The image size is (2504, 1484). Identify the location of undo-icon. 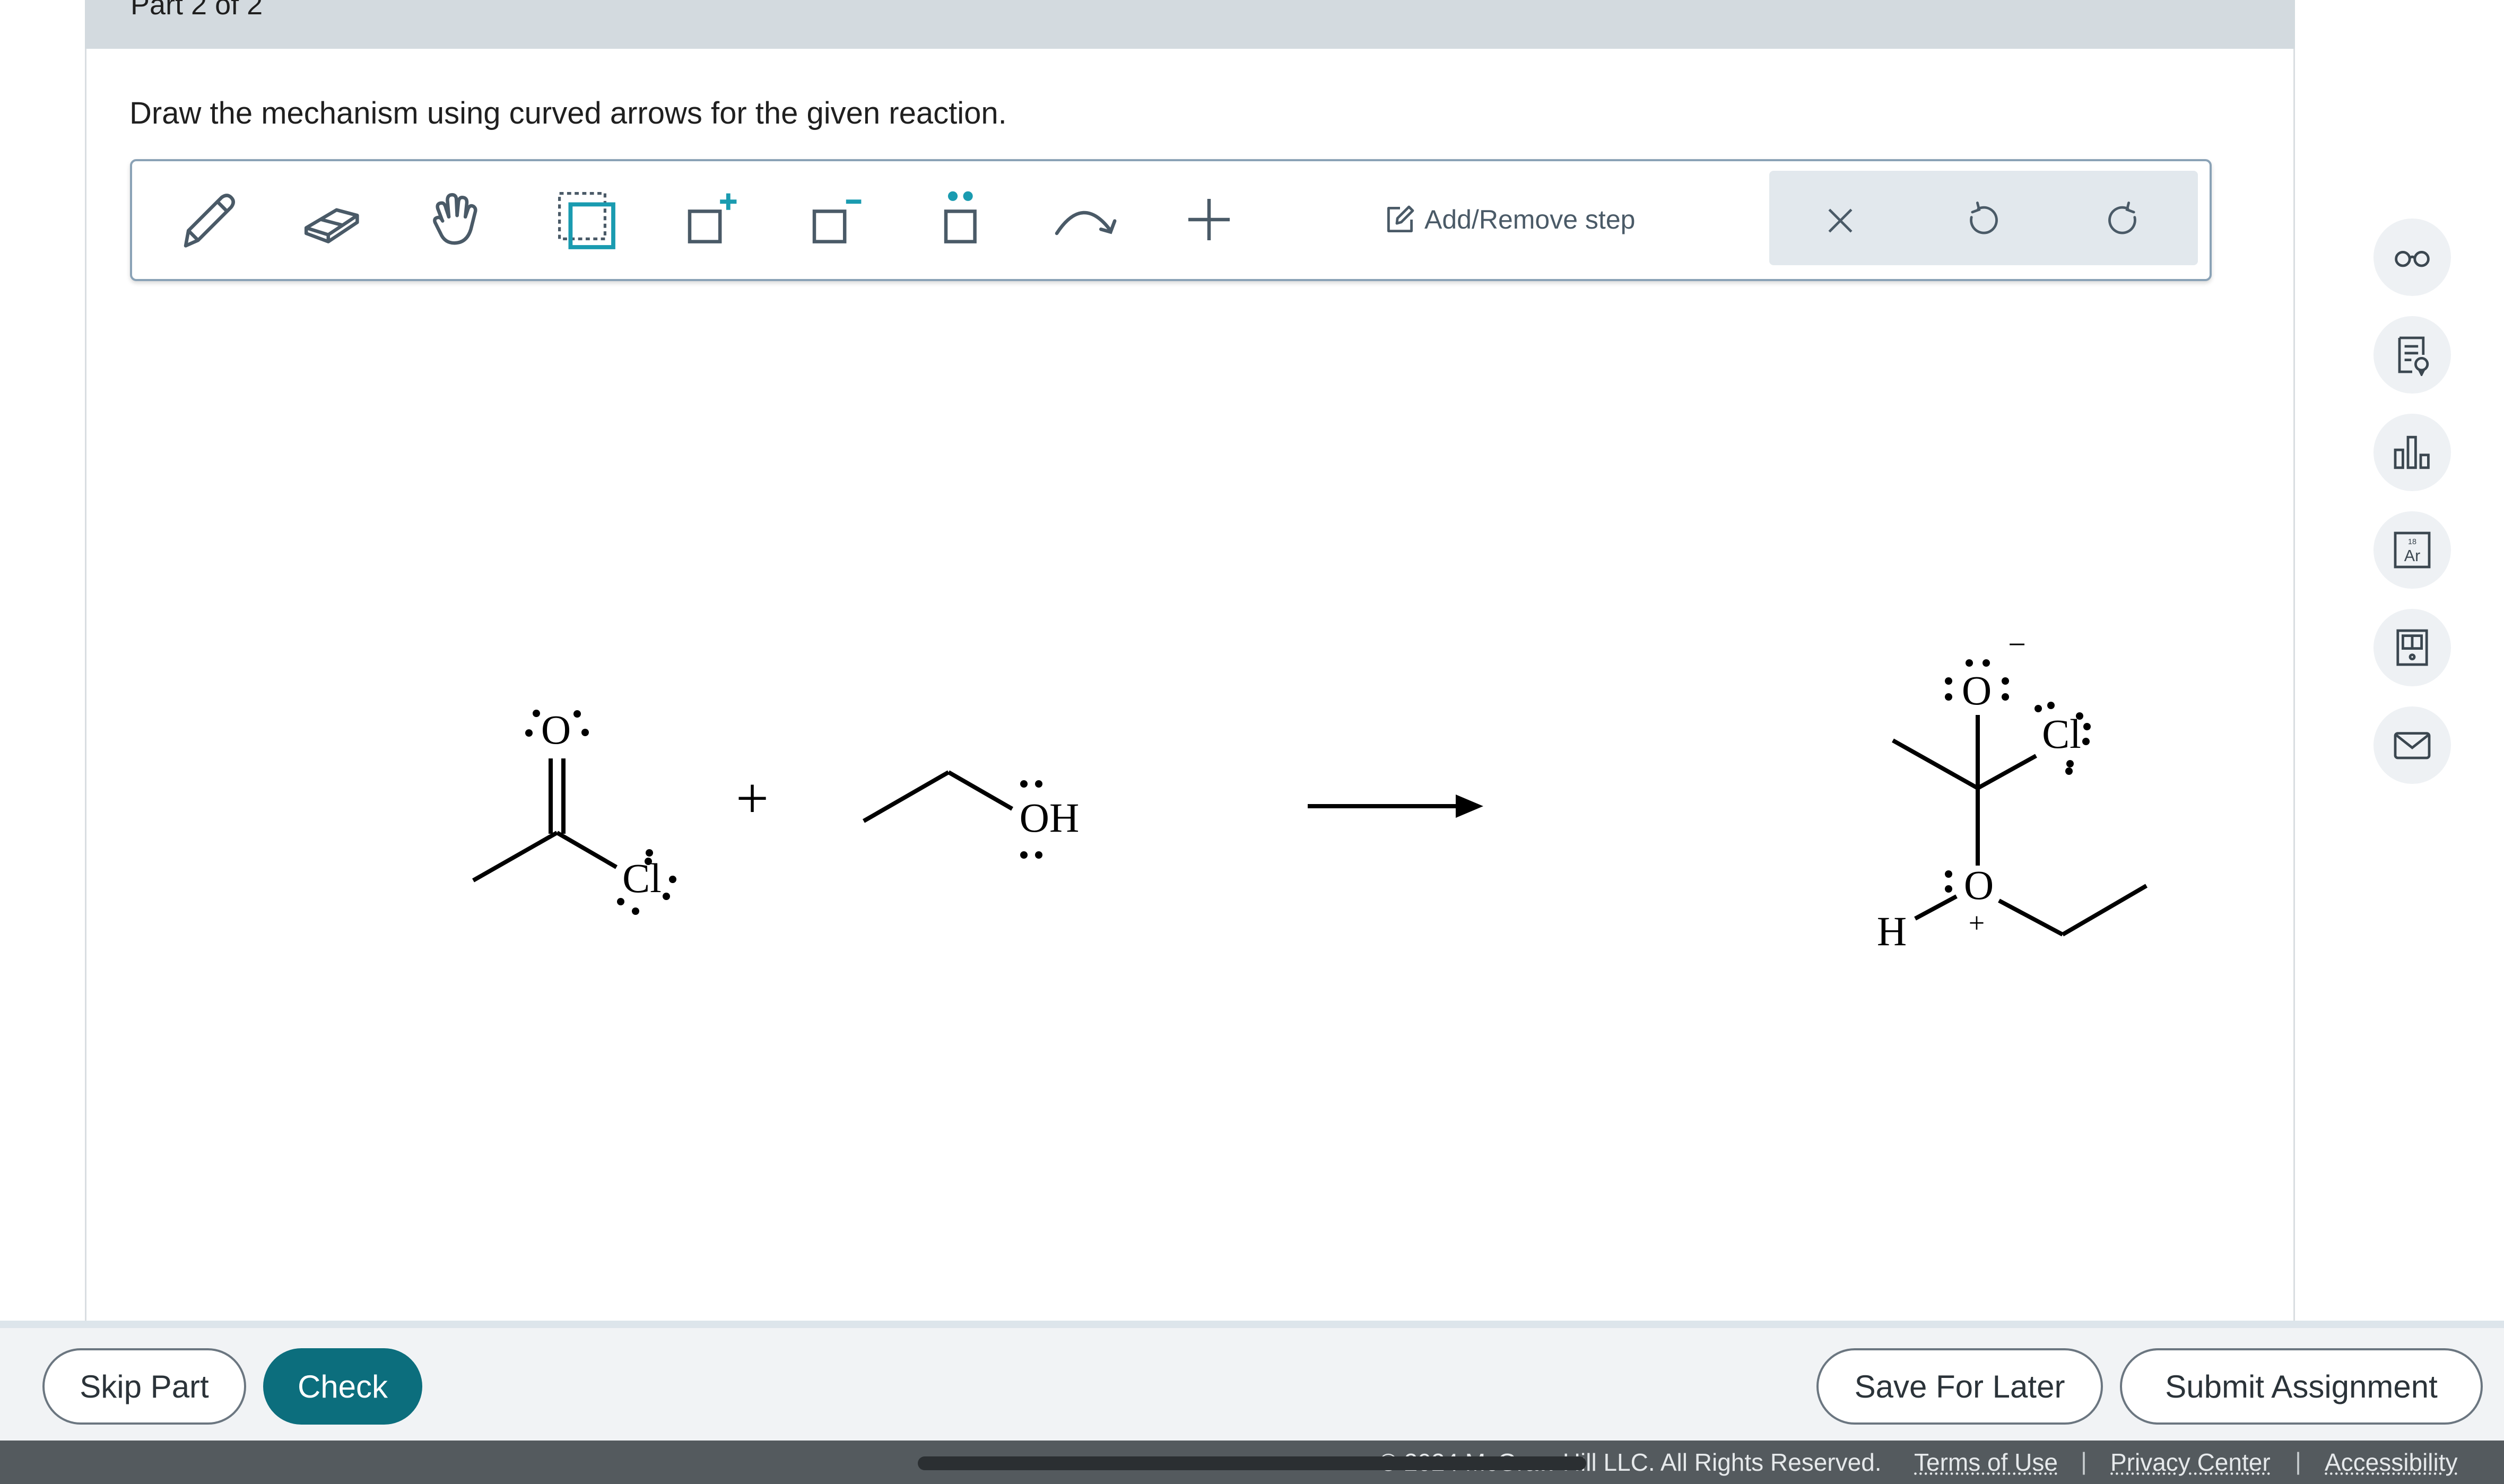
(1982, 220).